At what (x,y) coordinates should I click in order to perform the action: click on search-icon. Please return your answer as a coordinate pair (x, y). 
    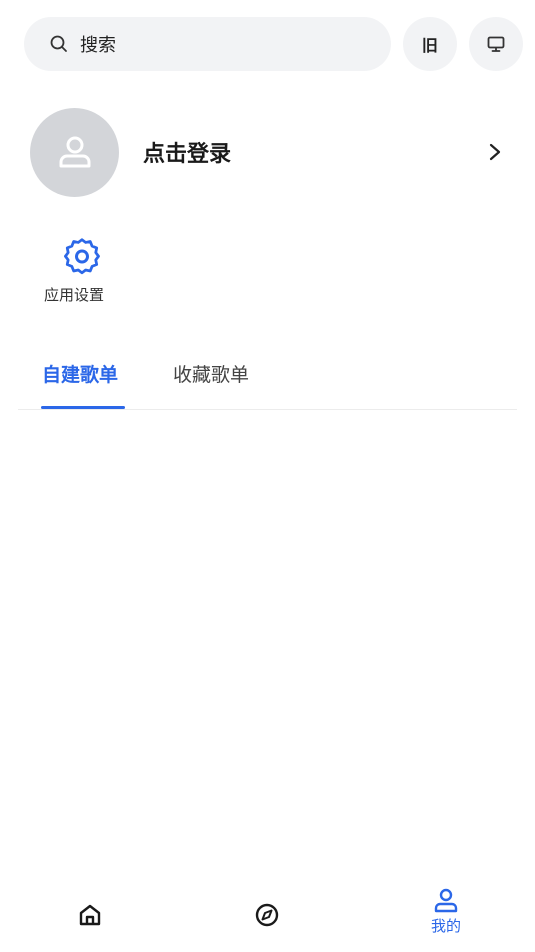
    Looking at the image, I should click on (58, 43).